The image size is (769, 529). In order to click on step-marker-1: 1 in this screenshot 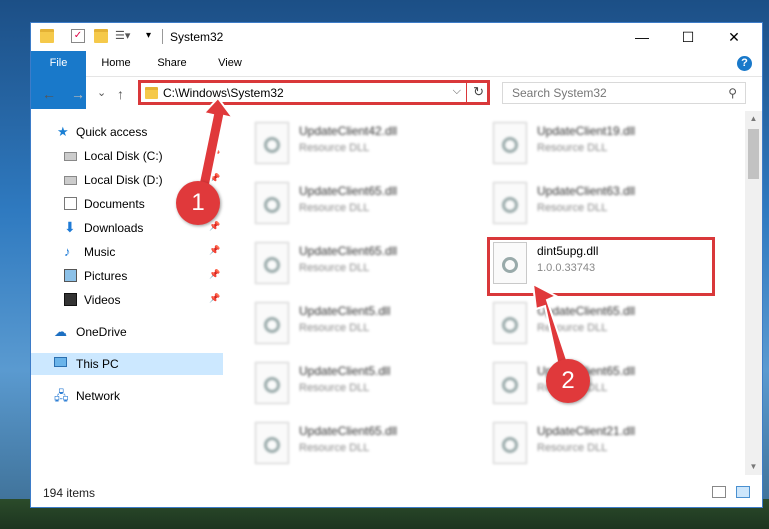, I will do `click(198, 203)`.